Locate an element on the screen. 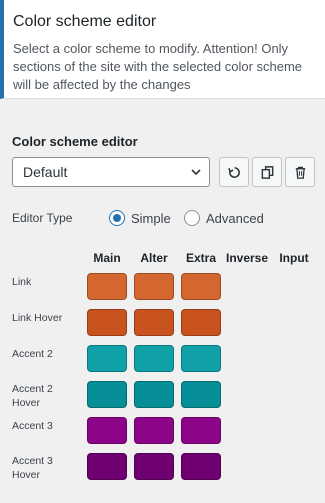 Image resolution: width=325 pixels, height=503 pixels. row-label-accent-2-hover: Accent 2 Hover is located at coordinates (32, 396).